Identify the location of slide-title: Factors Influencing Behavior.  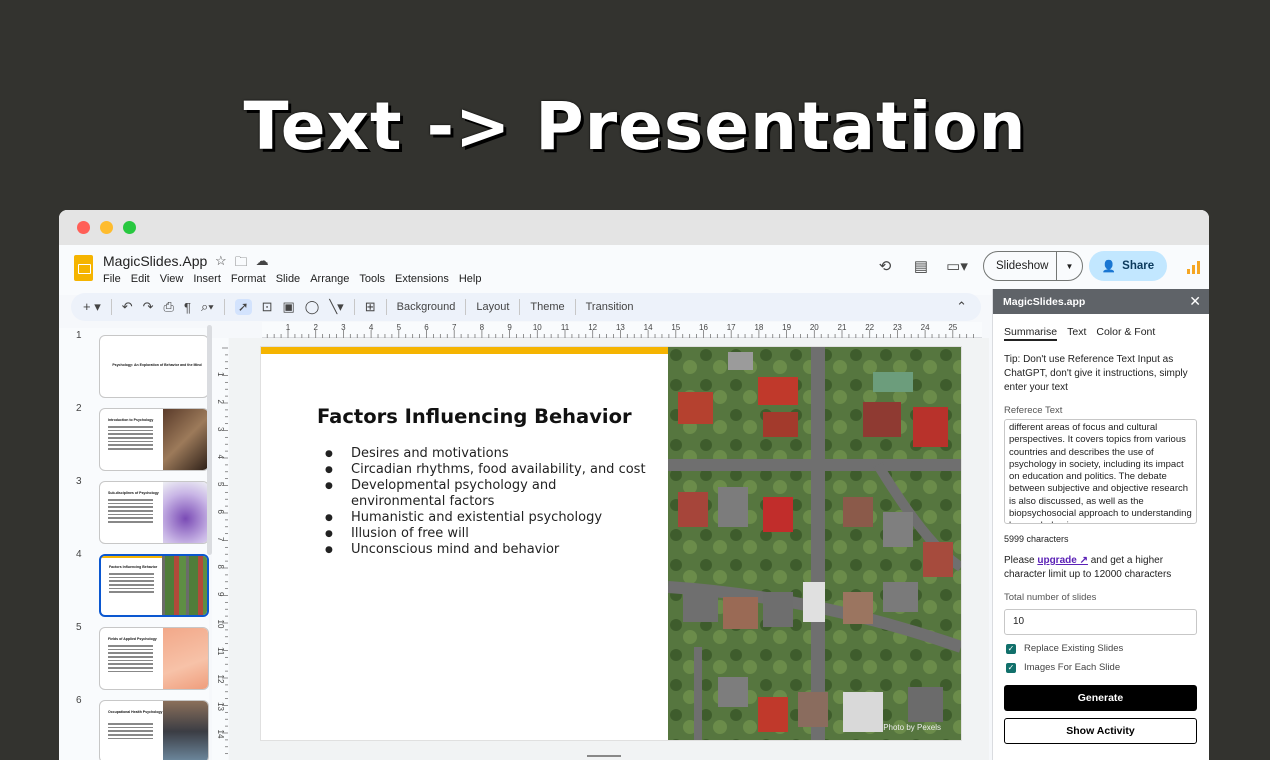
(474, 416).